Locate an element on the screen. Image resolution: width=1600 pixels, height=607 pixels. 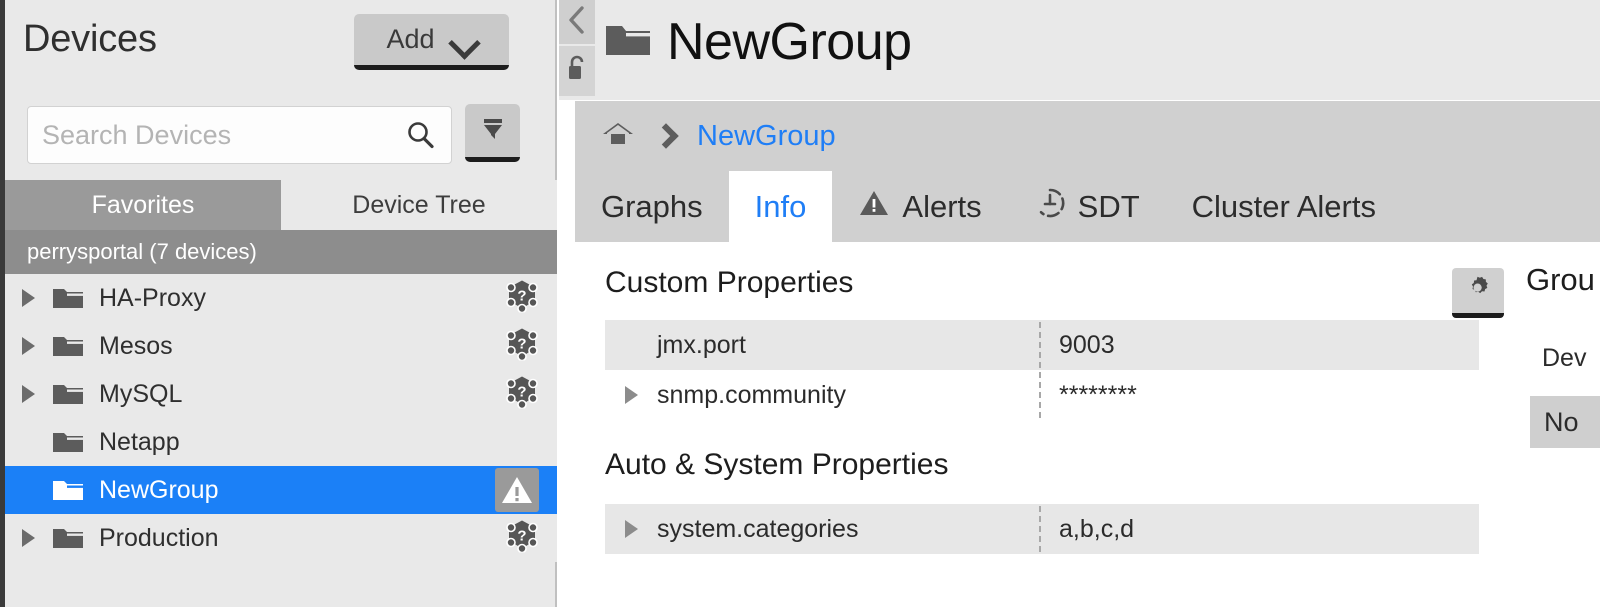
breadcrumb-item-newgroup: NewGroup is located at coordinates (766, 136).